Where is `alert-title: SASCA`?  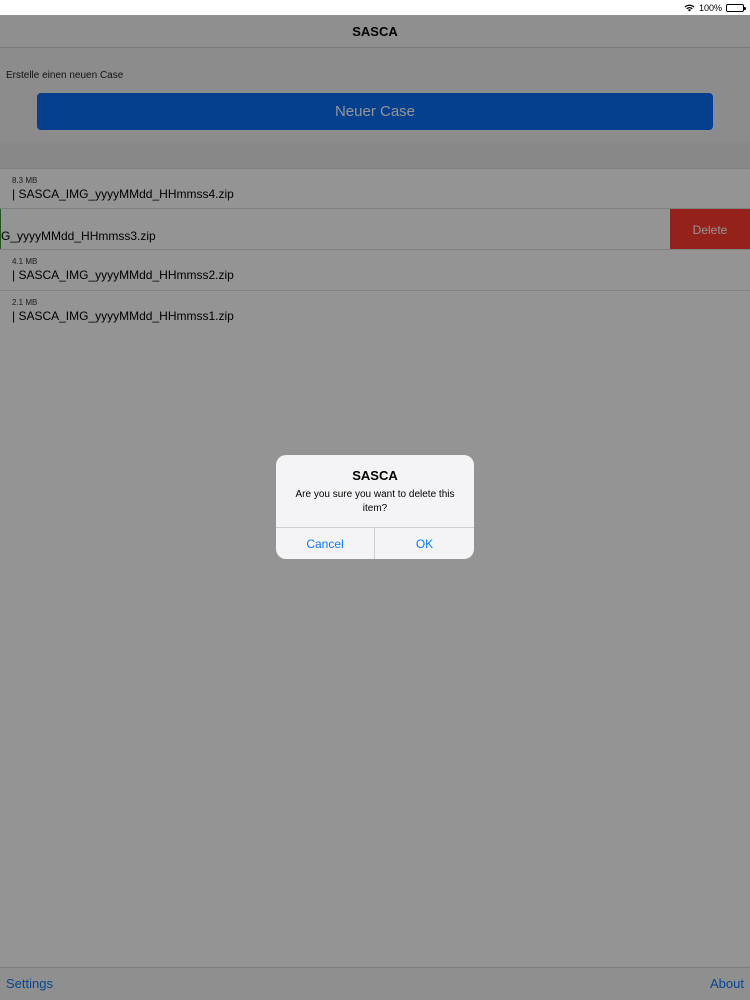
alert-title: SASCA is located at coordinates (375, 475).